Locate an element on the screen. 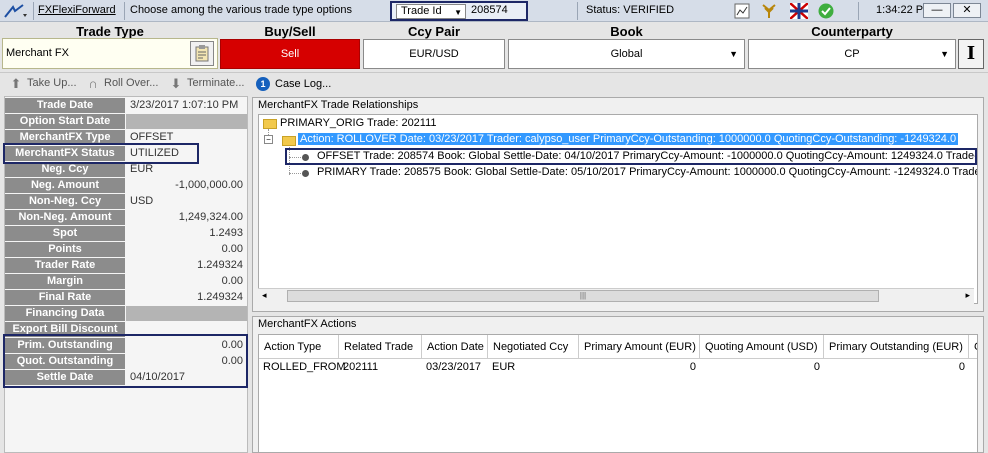  close-icon: ✕ is located at coordinates (967, 10).